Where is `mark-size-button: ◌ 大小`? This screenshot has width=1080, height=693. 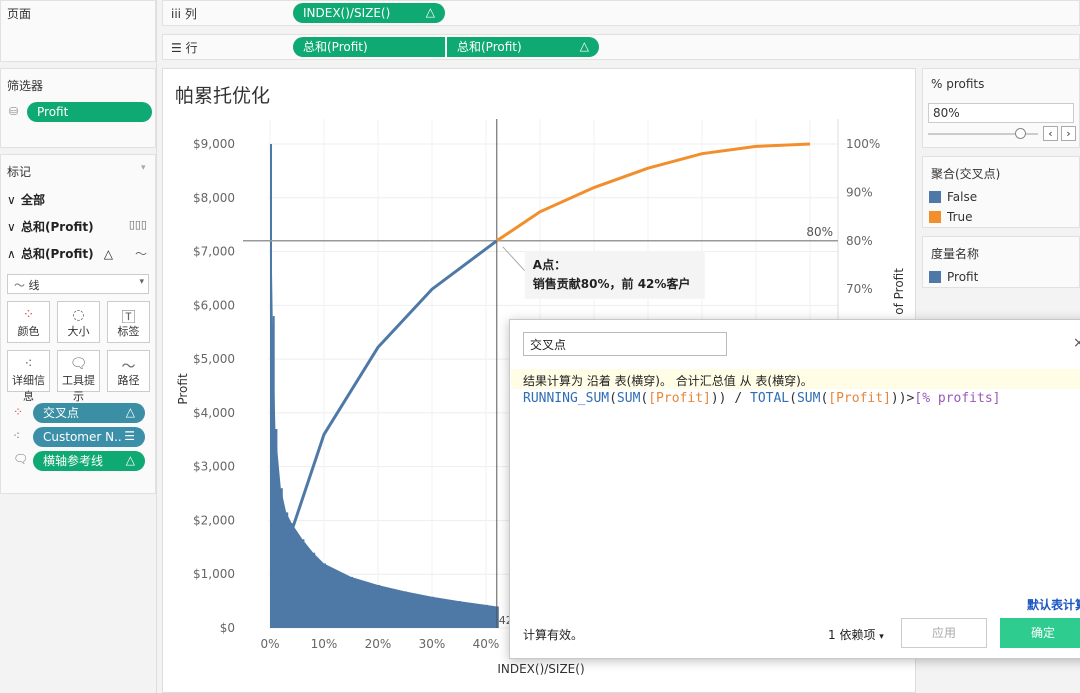 mark-size-button: ◌ 大小 is located at coordinates (78, 322).